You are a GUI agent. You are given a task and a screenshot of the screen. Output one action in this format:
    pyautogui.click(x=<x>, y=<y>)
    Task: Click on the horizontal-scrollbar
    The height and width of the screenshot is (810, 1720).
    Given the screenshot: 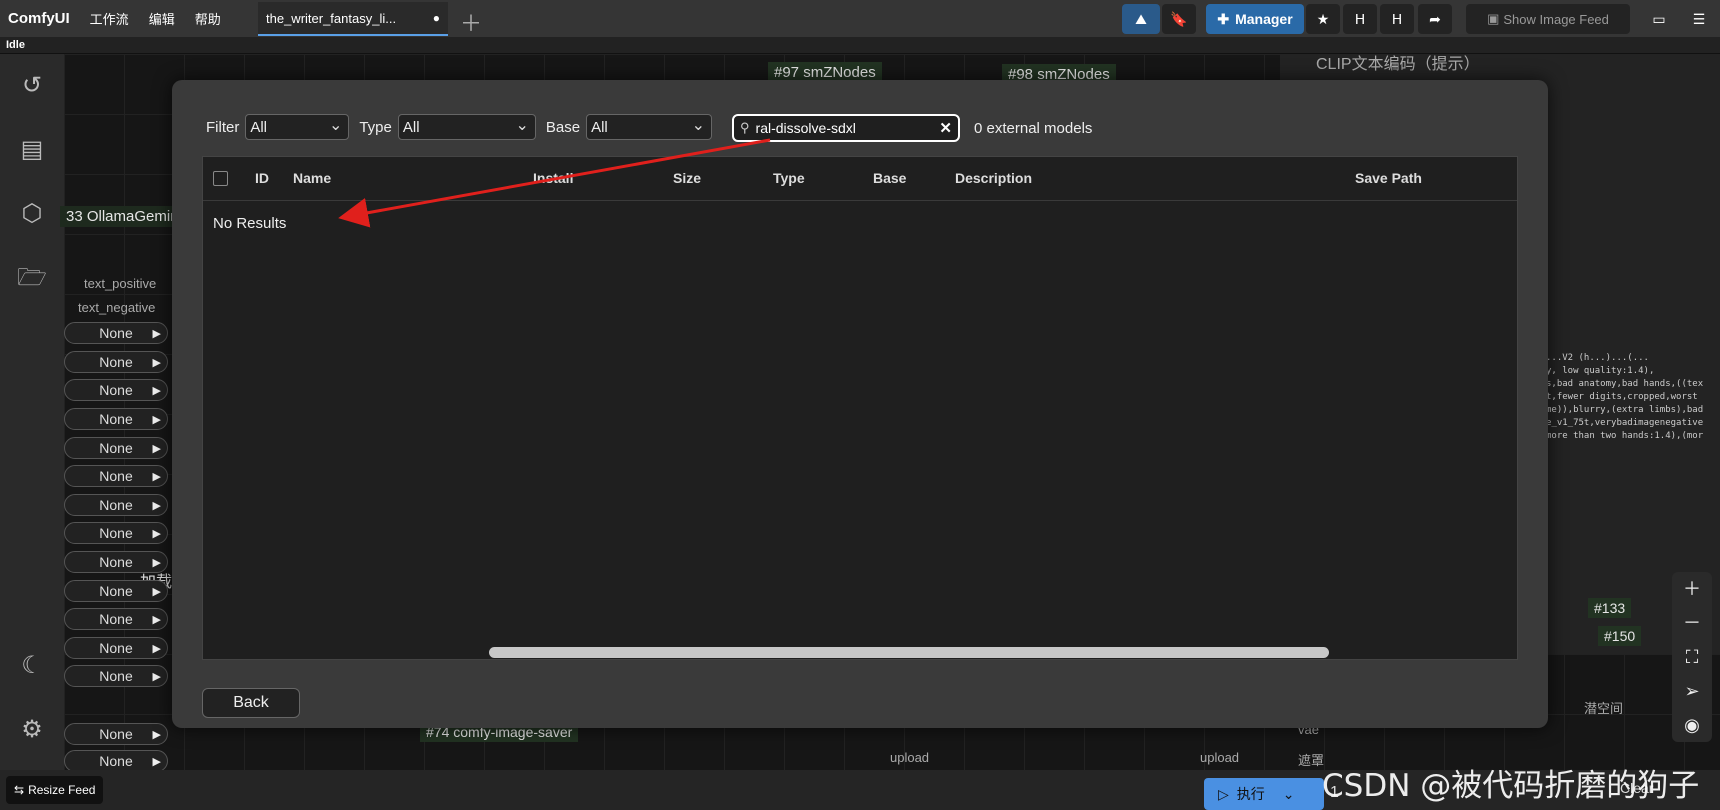 What is the action you would take?
    pyautogui.click(x=909, y=652)
    